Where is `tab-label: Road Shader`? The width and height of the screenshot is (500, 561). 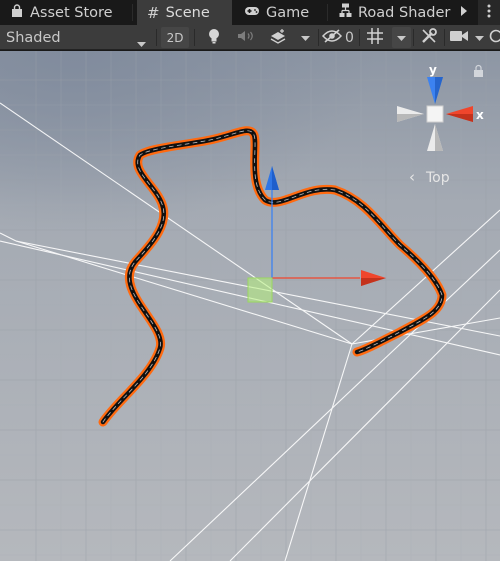 tab-label: Road Shader is located at coordinates (404, 12).